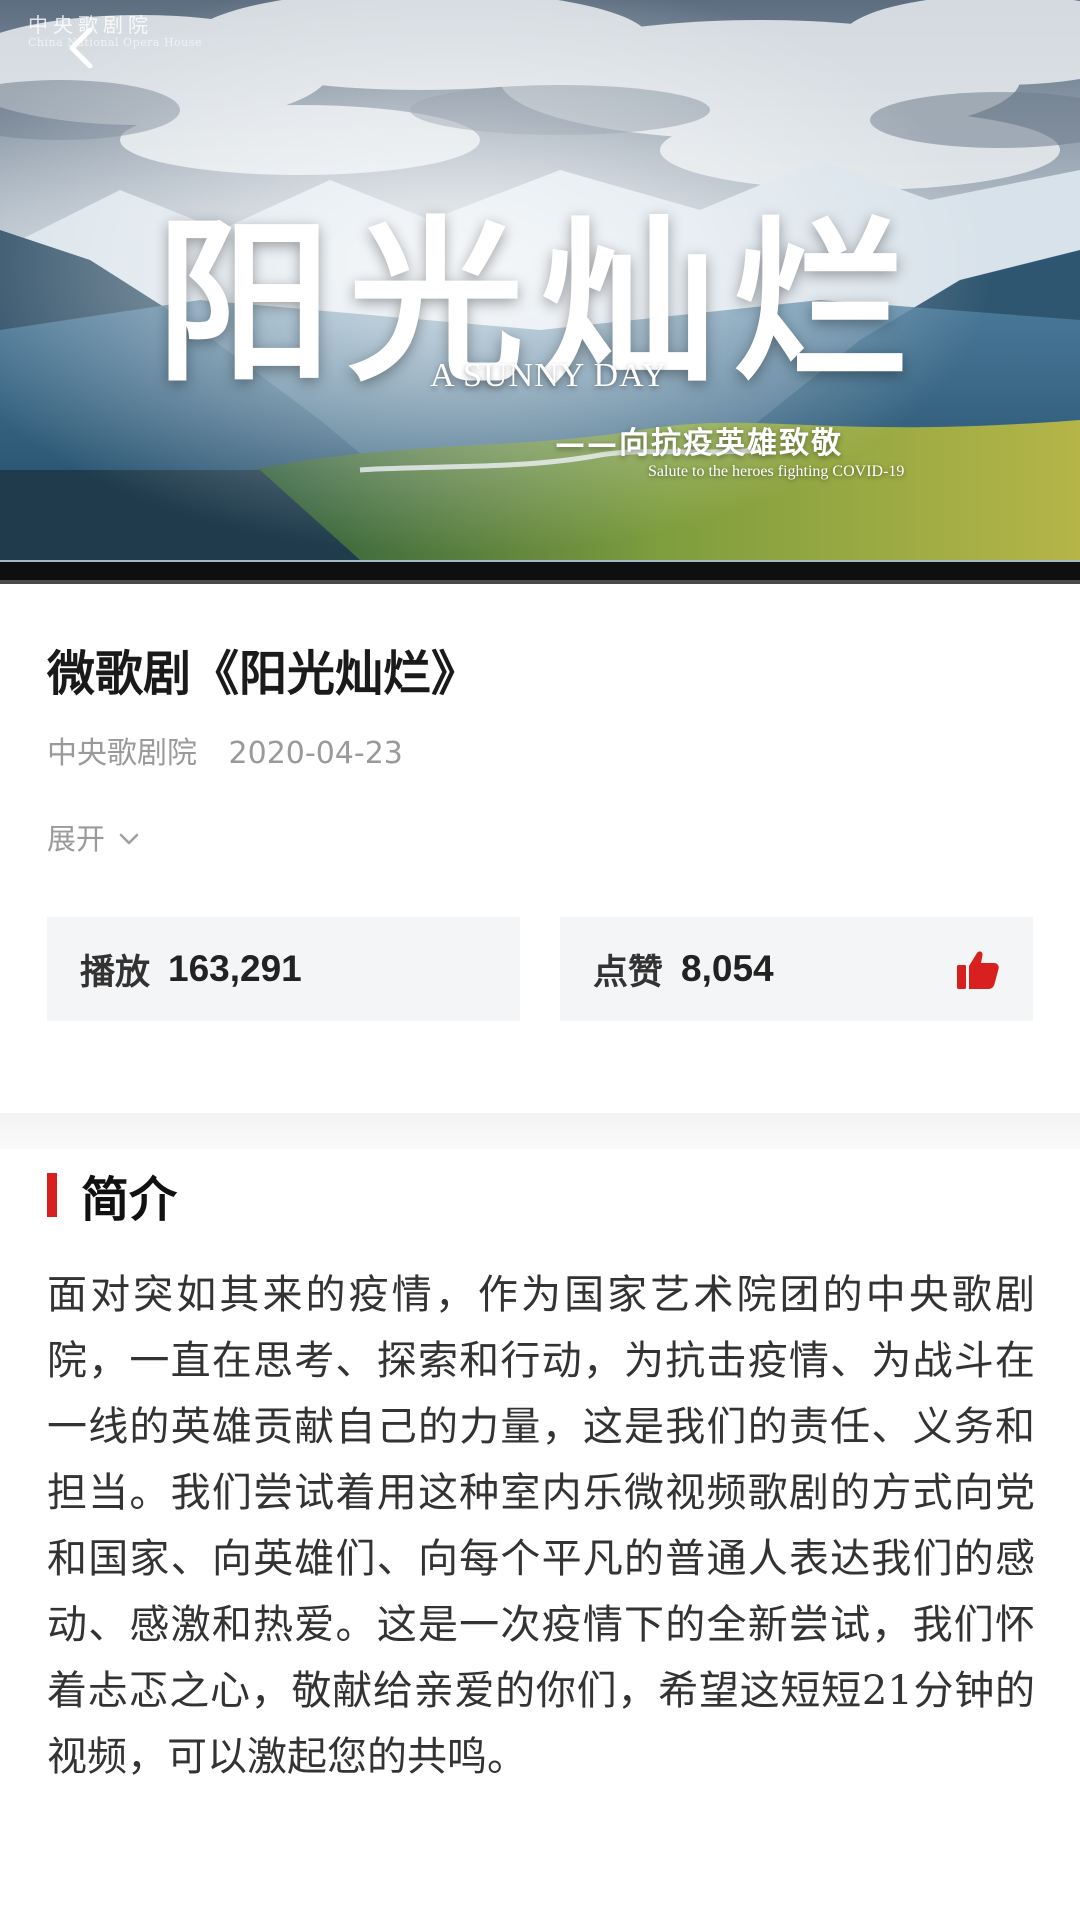  I want to click on expand-button: 展开, so click(94, 839).